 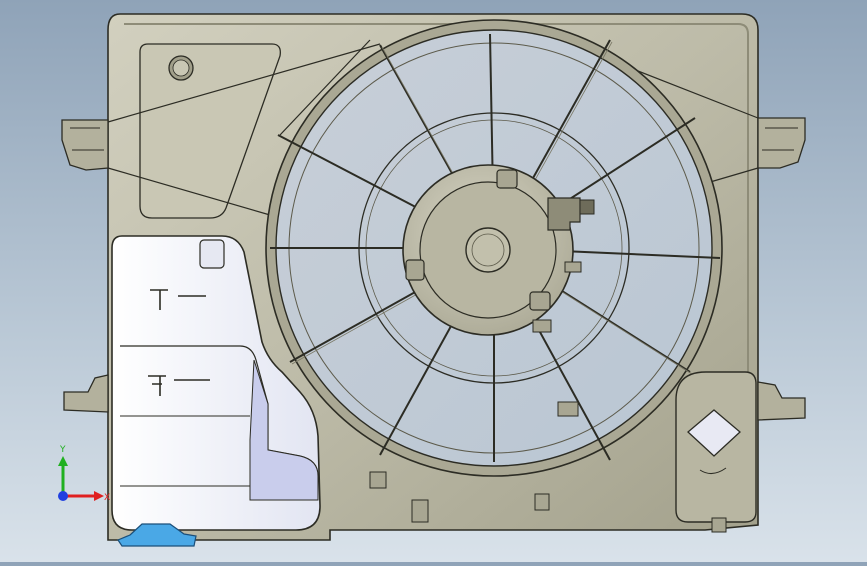 What do you see at coordinates (107, 498) in the screenshot?
I see `triad-x-label: X` at bounding box center [107, 498].